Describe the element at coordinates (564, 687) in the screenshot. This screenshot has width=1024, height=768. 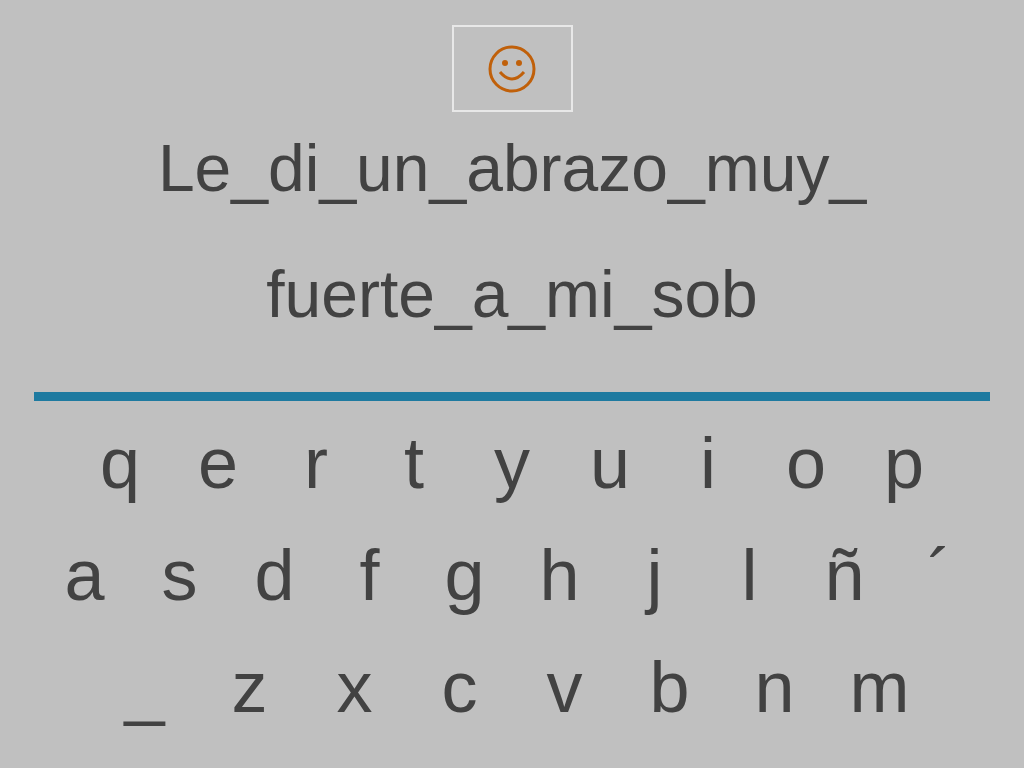
I see `letter-key: v` at that location.